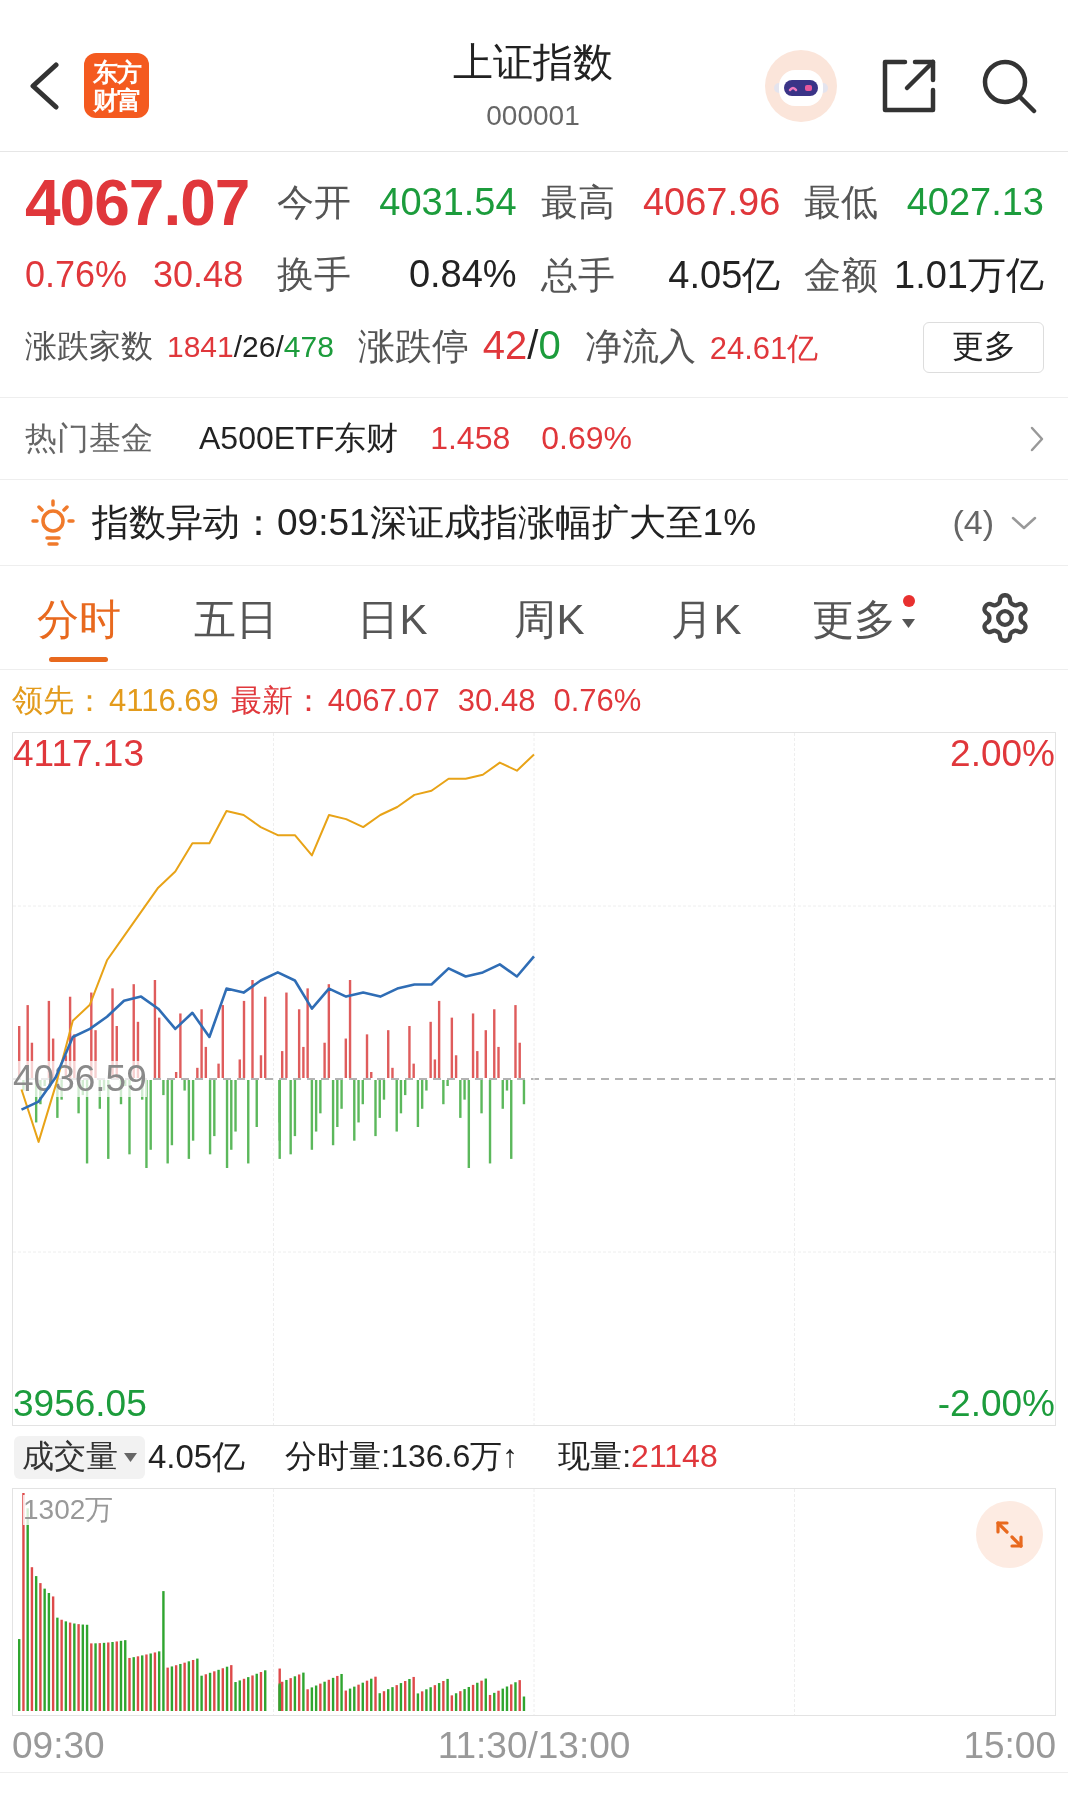 The image size is (1068, 1807). What do you see at coordinates (164, 701) in the screenshot?
I see `legend-value: 4116.69` at bounding box center [164, 701].